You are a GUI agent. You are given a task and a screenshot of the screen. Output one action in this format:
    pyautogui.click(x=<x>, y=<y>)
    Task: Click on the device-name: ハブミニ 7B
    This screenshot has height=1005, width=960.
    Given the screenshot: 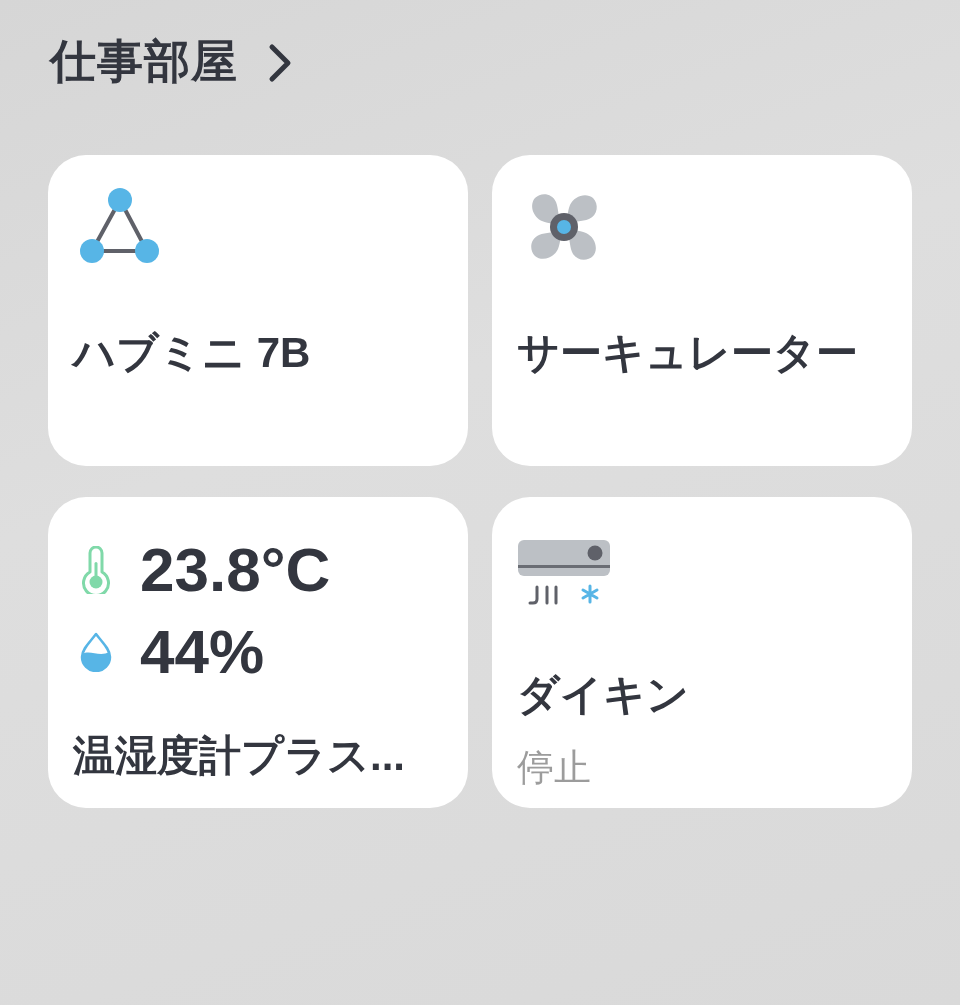 What is the action you would take?
    pyautogui.click(x=192, y=353)
    